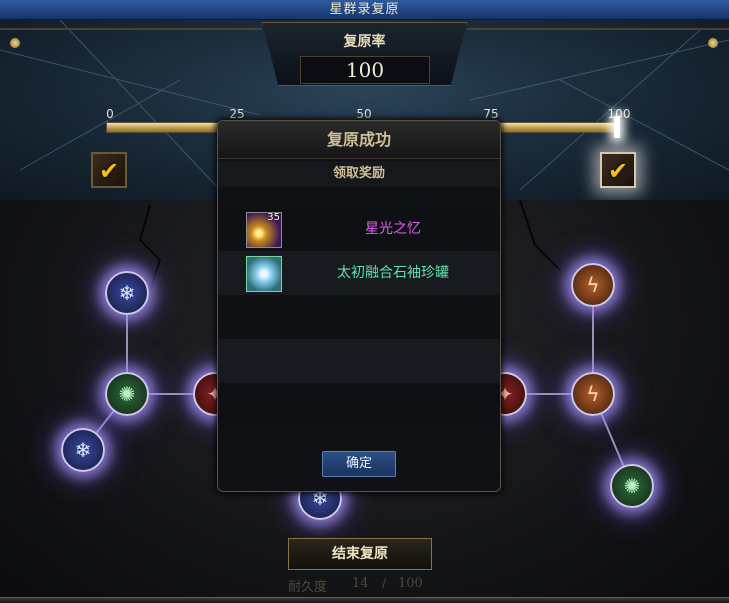  What do you see at coordinates (365, 70) in the screenshot?
I see `restore-rate-value: 100` at bounding box center [365, 70].